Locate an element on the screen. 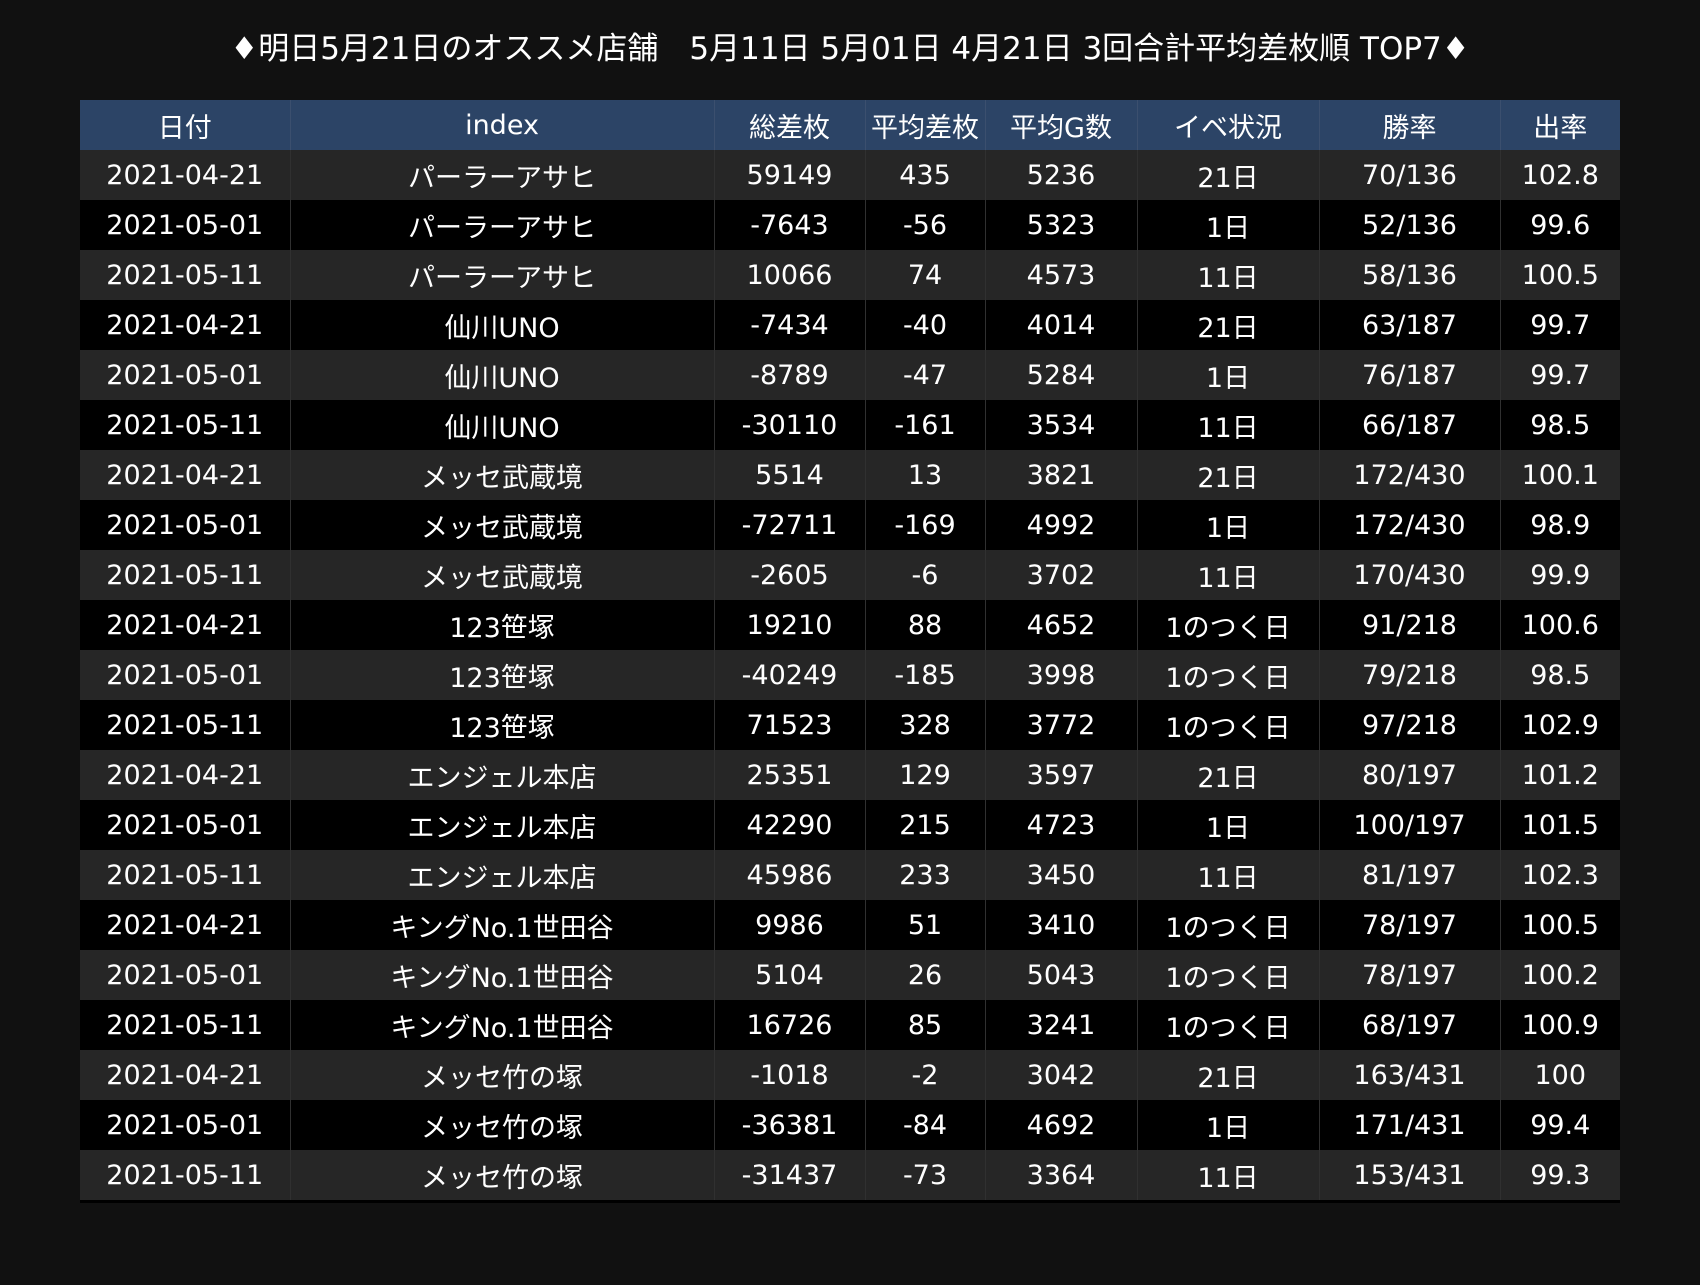 Image resolution: width=1700 pixels, height=1285 pixels. cell-avg-games: 3821 is located at coordinates (1061, 475).